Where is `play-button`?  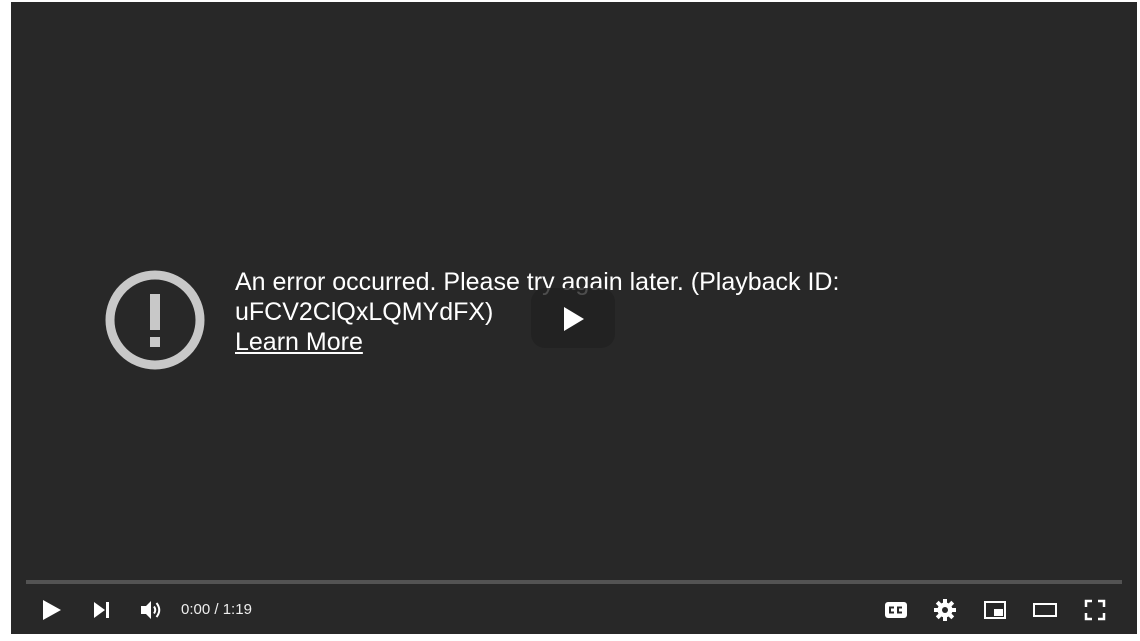 play-button is located at coordinates (51, 610).